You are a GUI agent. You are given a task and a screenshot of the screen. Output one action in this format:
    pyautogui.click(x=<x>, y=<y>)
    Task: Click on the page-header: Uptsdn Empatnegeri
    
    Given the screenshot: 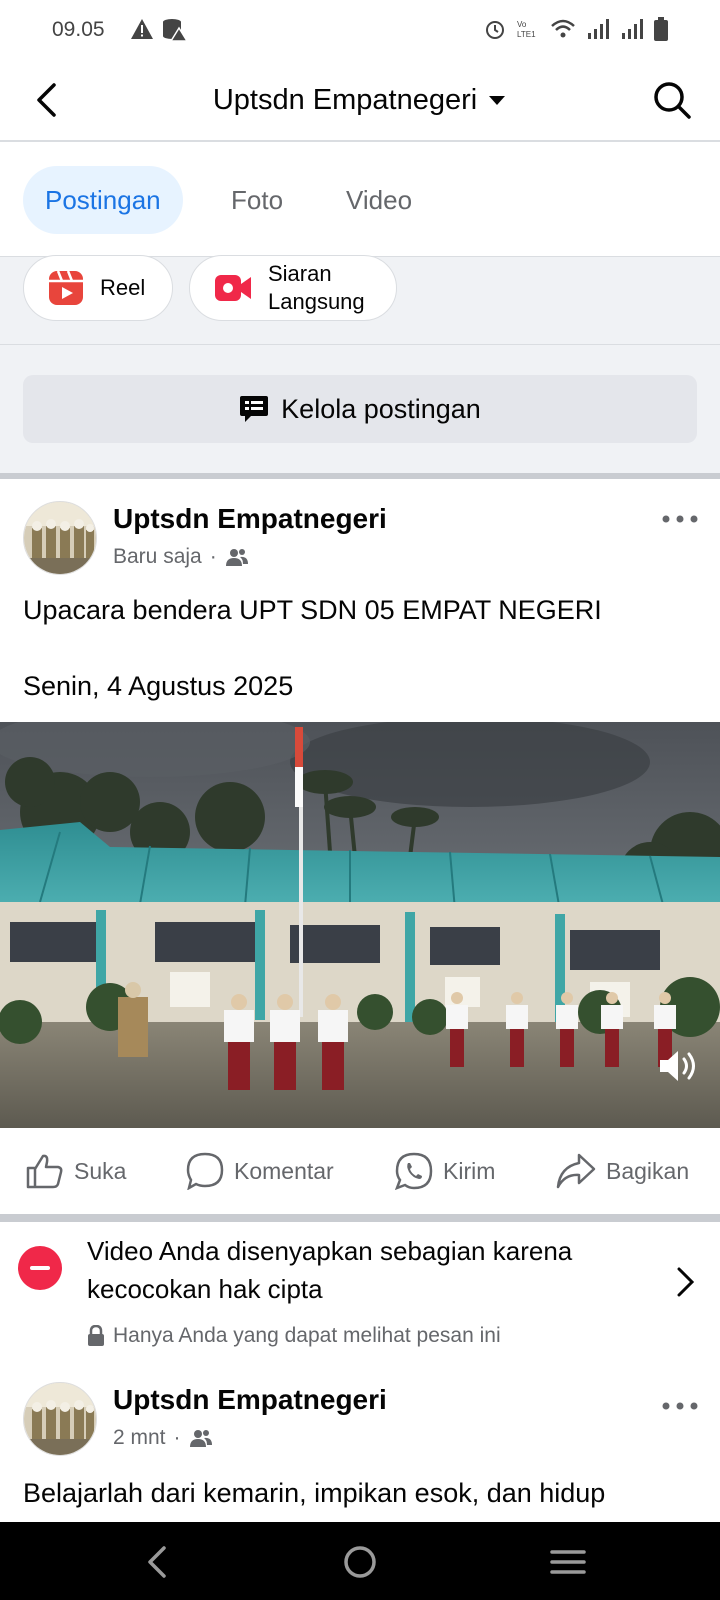 What is the action you would take?
    pyautogui.click(x=360, y=102)
    